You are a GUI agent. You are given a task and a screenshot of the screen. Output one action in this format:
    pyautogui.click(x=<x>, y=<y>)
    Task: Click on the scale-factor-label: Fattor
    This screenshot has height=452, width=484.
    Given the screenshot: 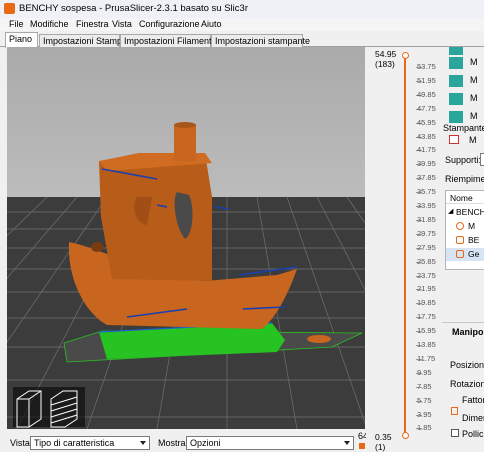 What is the action you would take?
    pyautogui.click(x=473, y=400)
    